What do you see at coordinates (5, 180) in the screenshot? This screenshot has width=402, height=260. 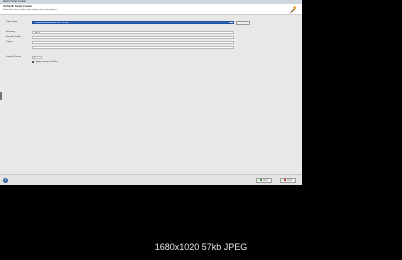 I see `help-icon: ?` at bounding box center [5, 180].